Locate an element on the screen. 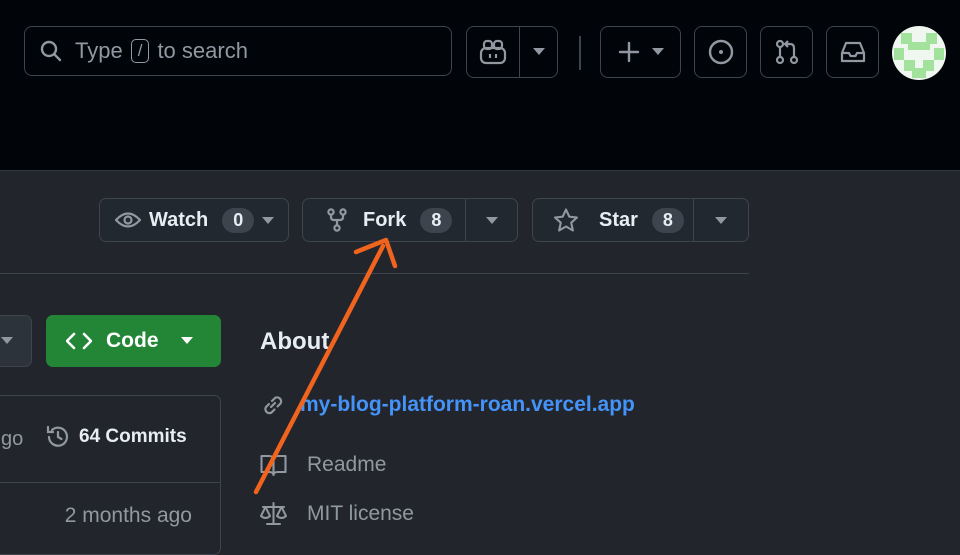  code-button: Code is located at coordinates (133, 341).